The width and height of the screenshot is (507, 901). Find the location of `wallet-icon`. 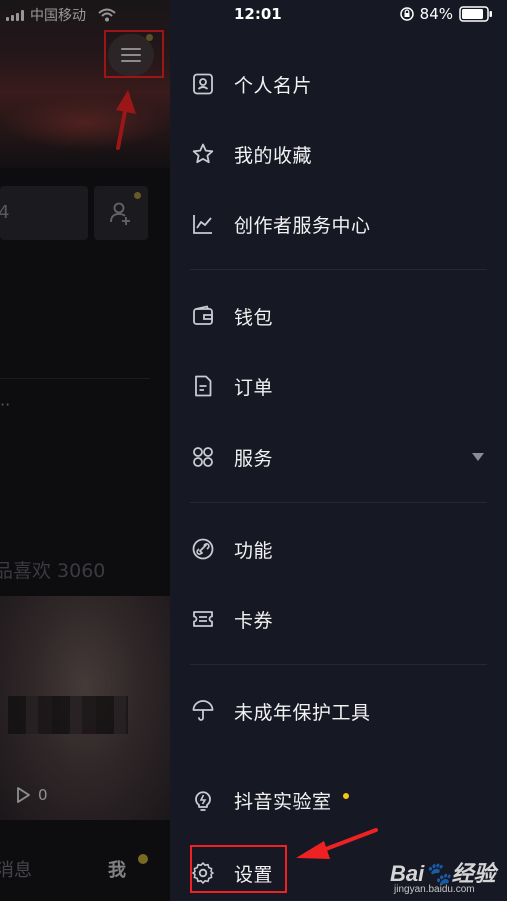

wallet-icon is located at coordinates (203, 316).